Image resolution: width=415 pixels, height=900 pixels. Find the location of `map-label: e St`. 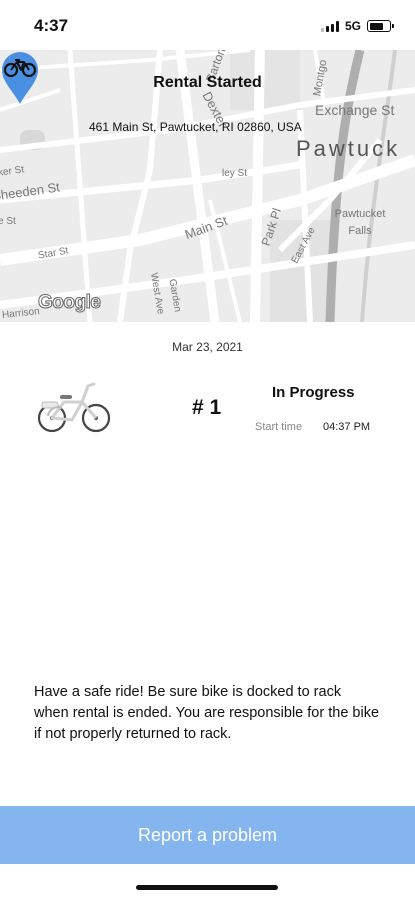

map-label: e St is located at coordinates (8, 221).